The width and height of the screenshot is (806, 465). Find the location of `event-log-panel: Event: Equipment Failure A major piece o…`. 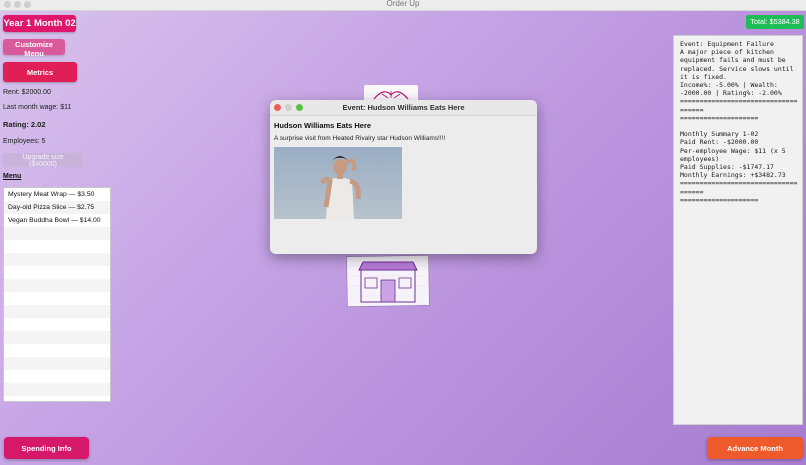

event-log-panel: Event: Equipment Failure A major piece o… is located at coordinates (738, 230).